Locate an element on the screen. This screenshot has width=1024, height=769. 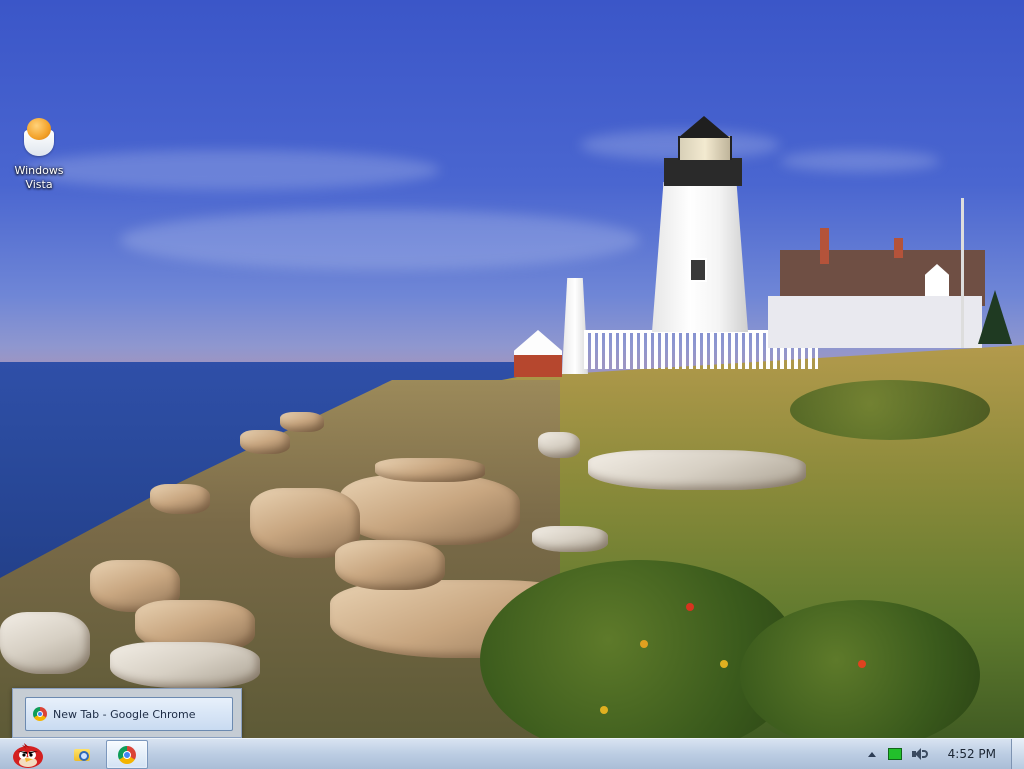
small-house-base is located at coordinates (538, 366).